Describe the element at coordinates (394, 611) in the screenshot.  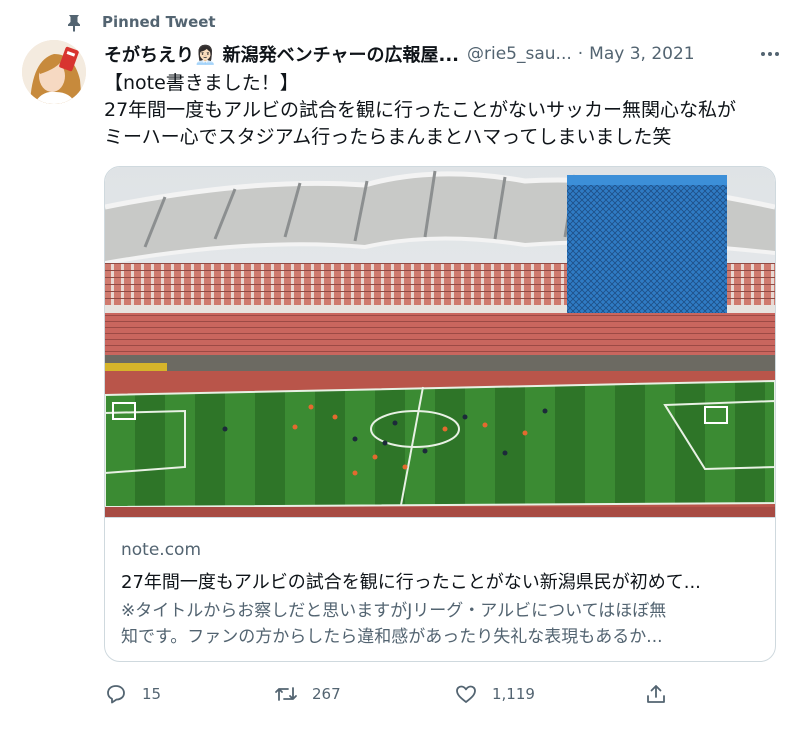
I see `card-description-line: ※タイトルからお察しだと思いますがJリーグ・アルビについてはほぼ無` at that location.